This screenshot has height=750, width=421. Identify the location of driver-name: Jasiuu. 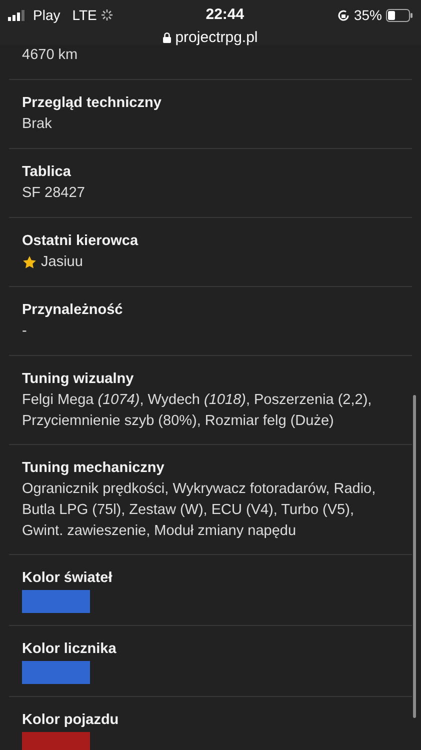
(62, 262).